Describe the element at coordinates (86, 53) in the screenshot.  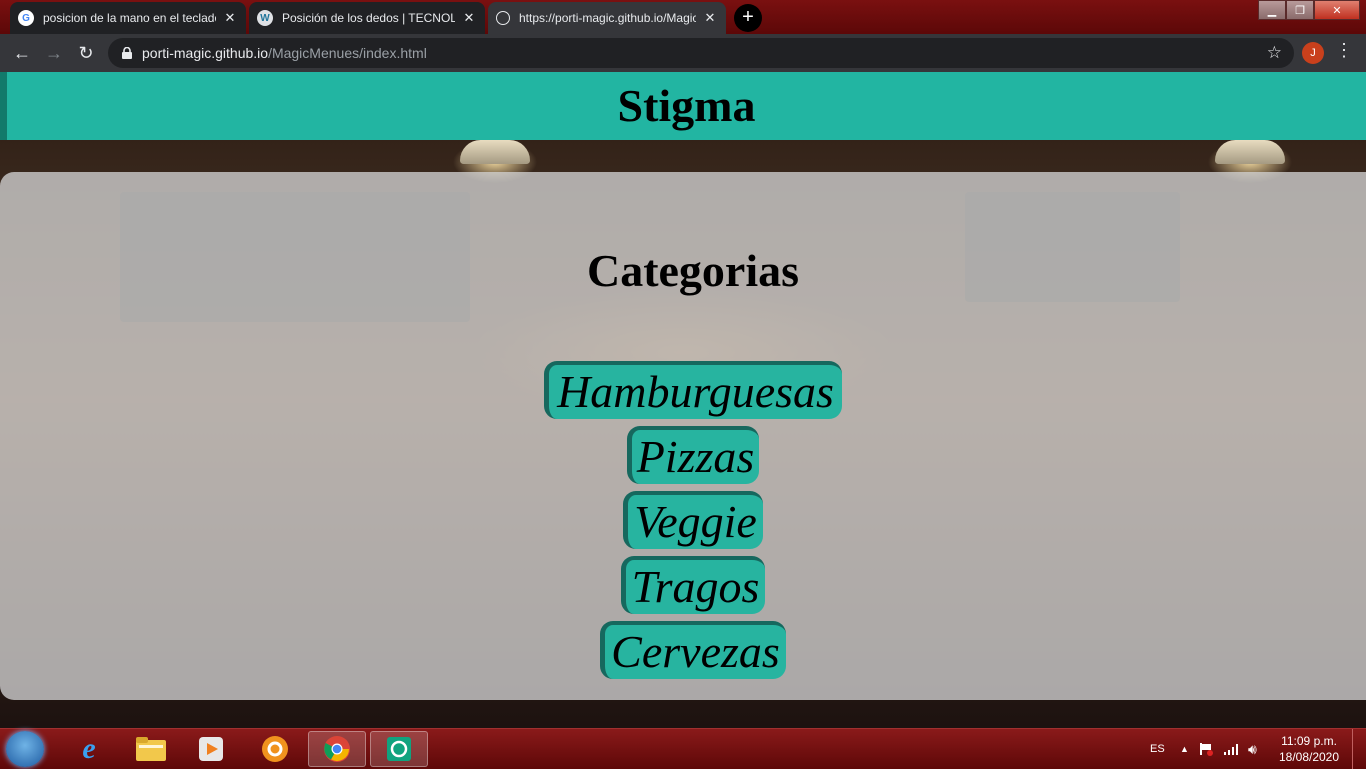
I see `reload-icon: ↻` at that location.